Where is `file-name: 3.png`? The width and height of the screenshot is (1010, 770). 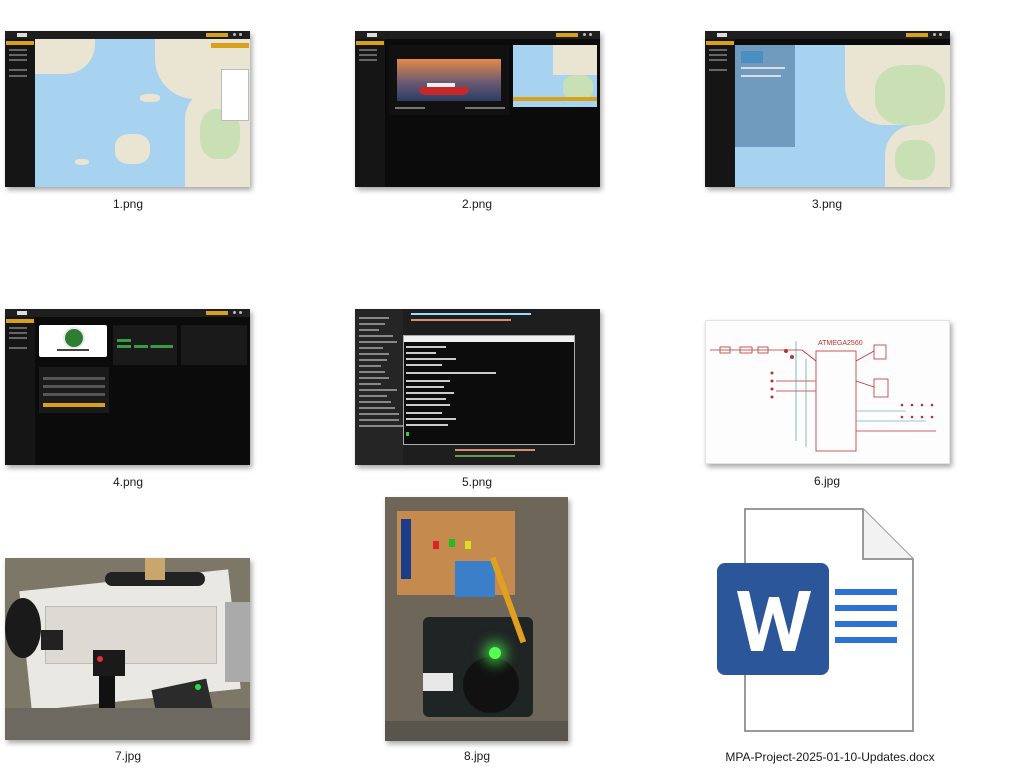 file-name: 3.png is located at coordinates (827, 204).